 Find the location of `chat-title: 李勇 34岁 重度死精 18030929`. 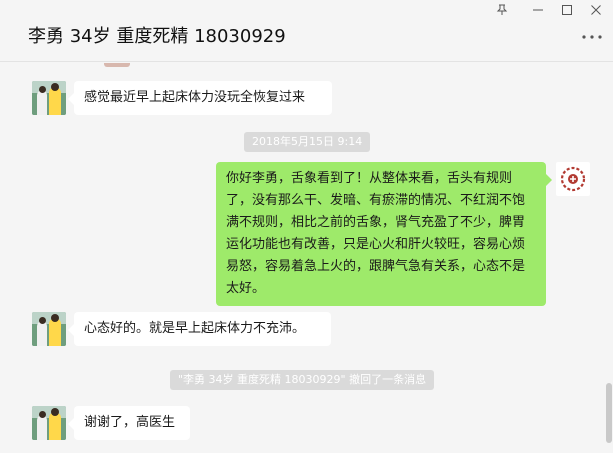

chat-title: 李勇 34岁 重度死精 18030929 is located at coordinates (157, 36).